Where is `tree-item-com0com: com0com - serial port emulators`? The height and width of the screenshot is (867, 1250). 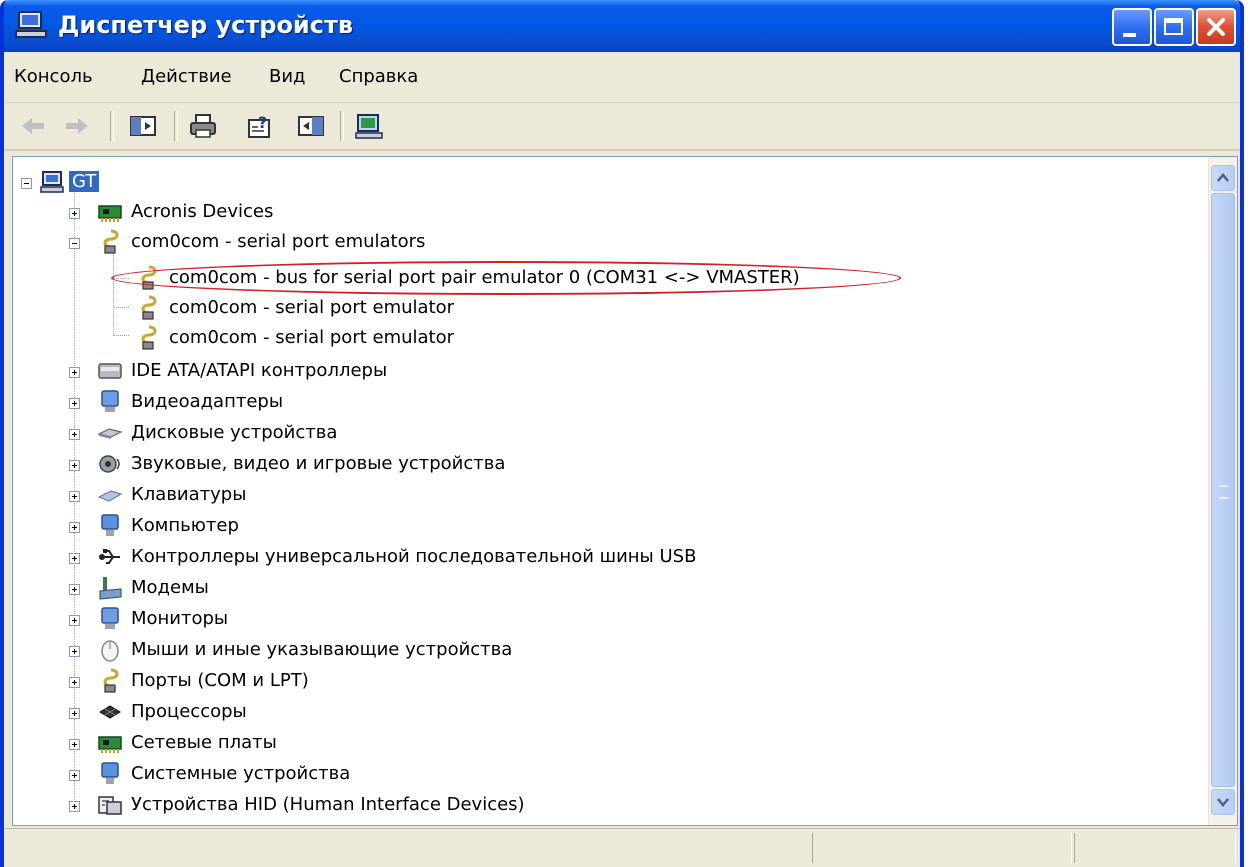 tree-item-com0com: com0com - serial port emulators is located at coordinates (263, 242).